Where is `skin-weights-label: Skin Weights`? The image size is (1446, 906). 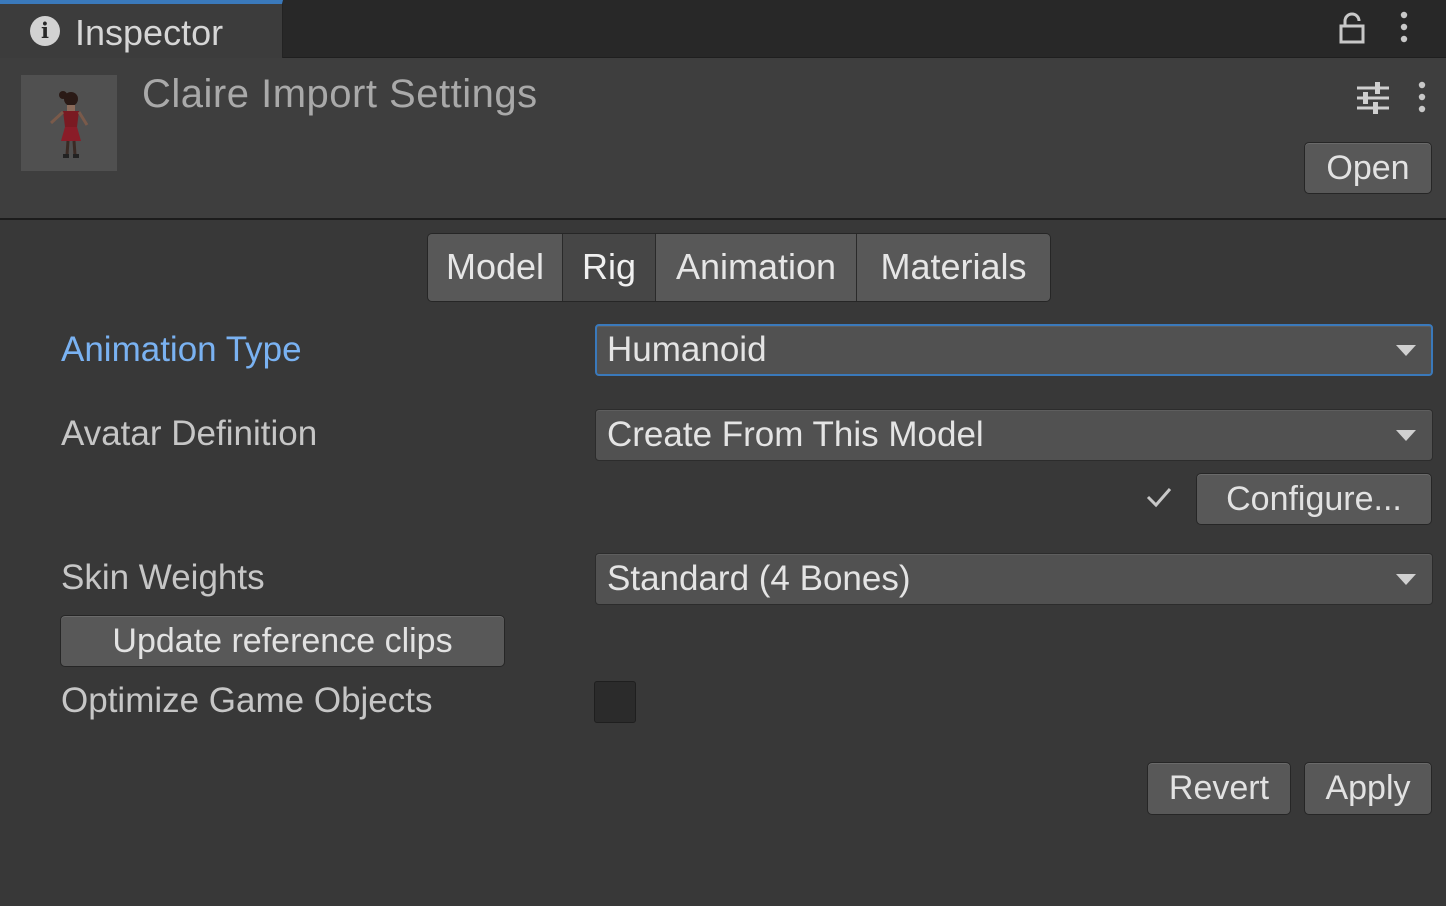 skin-weights-label: Skin Weights is located at coordinates (163, 577).